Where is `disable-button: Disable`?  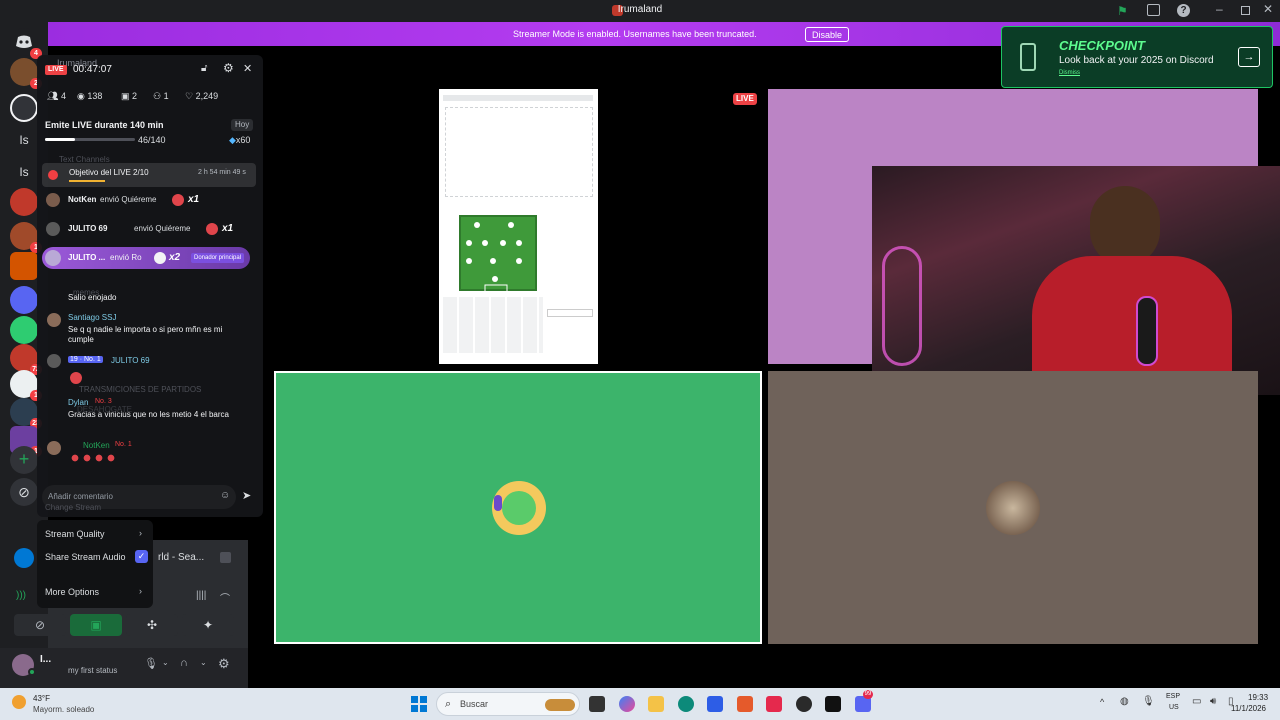
disable-button: Disable is located at coordinates (827, 34).